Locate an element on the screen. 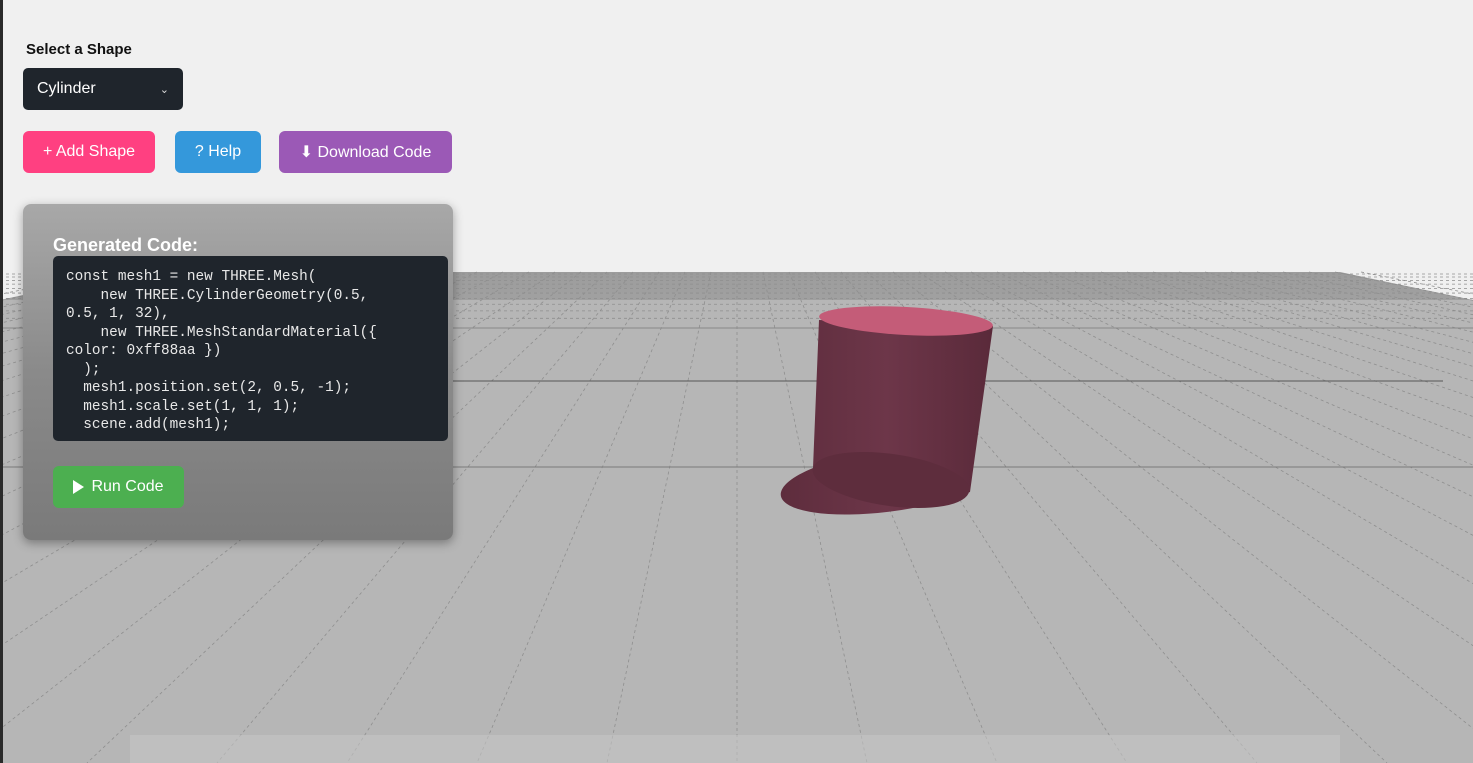 This screenshot has width=1473, height=763. run-code-label: Run Code is located at coordinates (127, 486).